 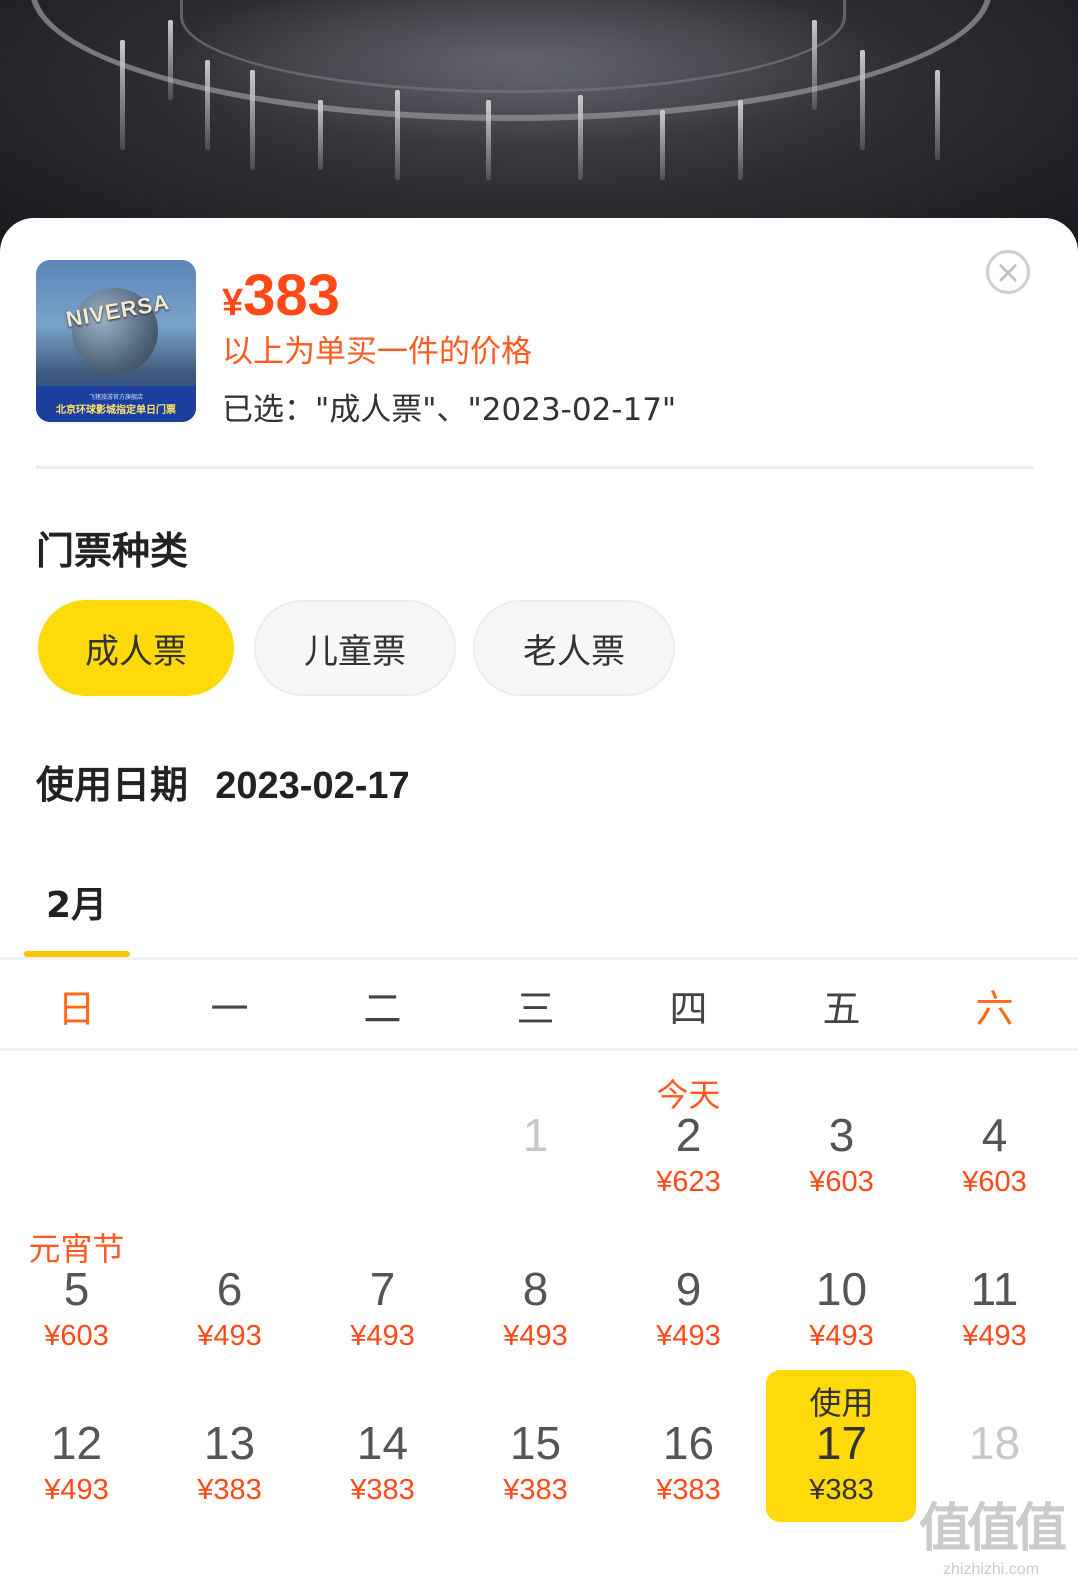 I want to click on calendar-day-cell: 7 ¥493, so click(x=382, y=1293).